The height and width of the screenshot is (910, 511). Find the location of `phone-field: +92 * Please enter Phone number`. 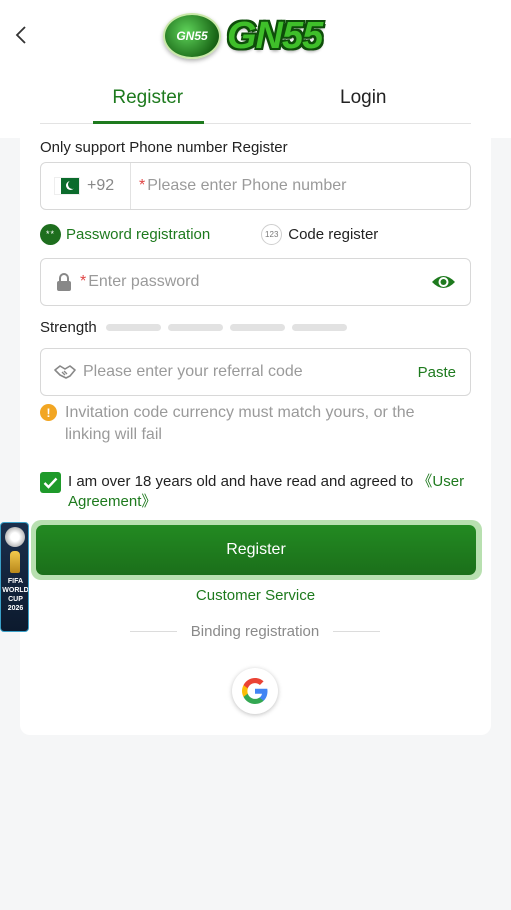

phone-field: +92 * Please enter Phone number is located at coordinates (255, 186).